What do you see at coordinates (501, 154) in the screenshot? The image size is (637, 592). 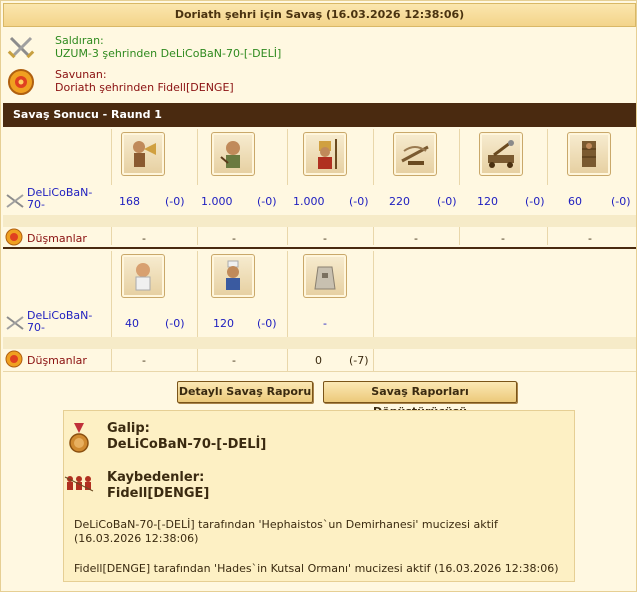 I see `unit-catapult-icon` at bounding box center [501, 154].